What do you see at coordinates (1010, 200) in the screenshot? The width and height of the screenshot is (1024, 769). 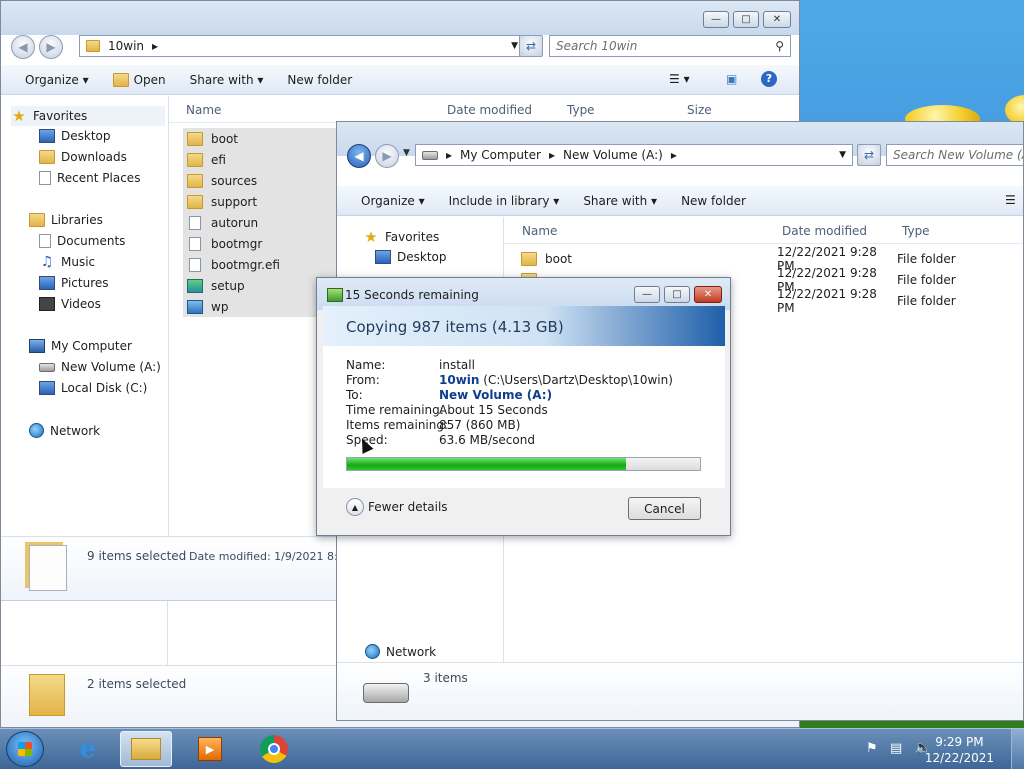 I see `view-options-icon: ☰` at bounding box center [1010, 200].